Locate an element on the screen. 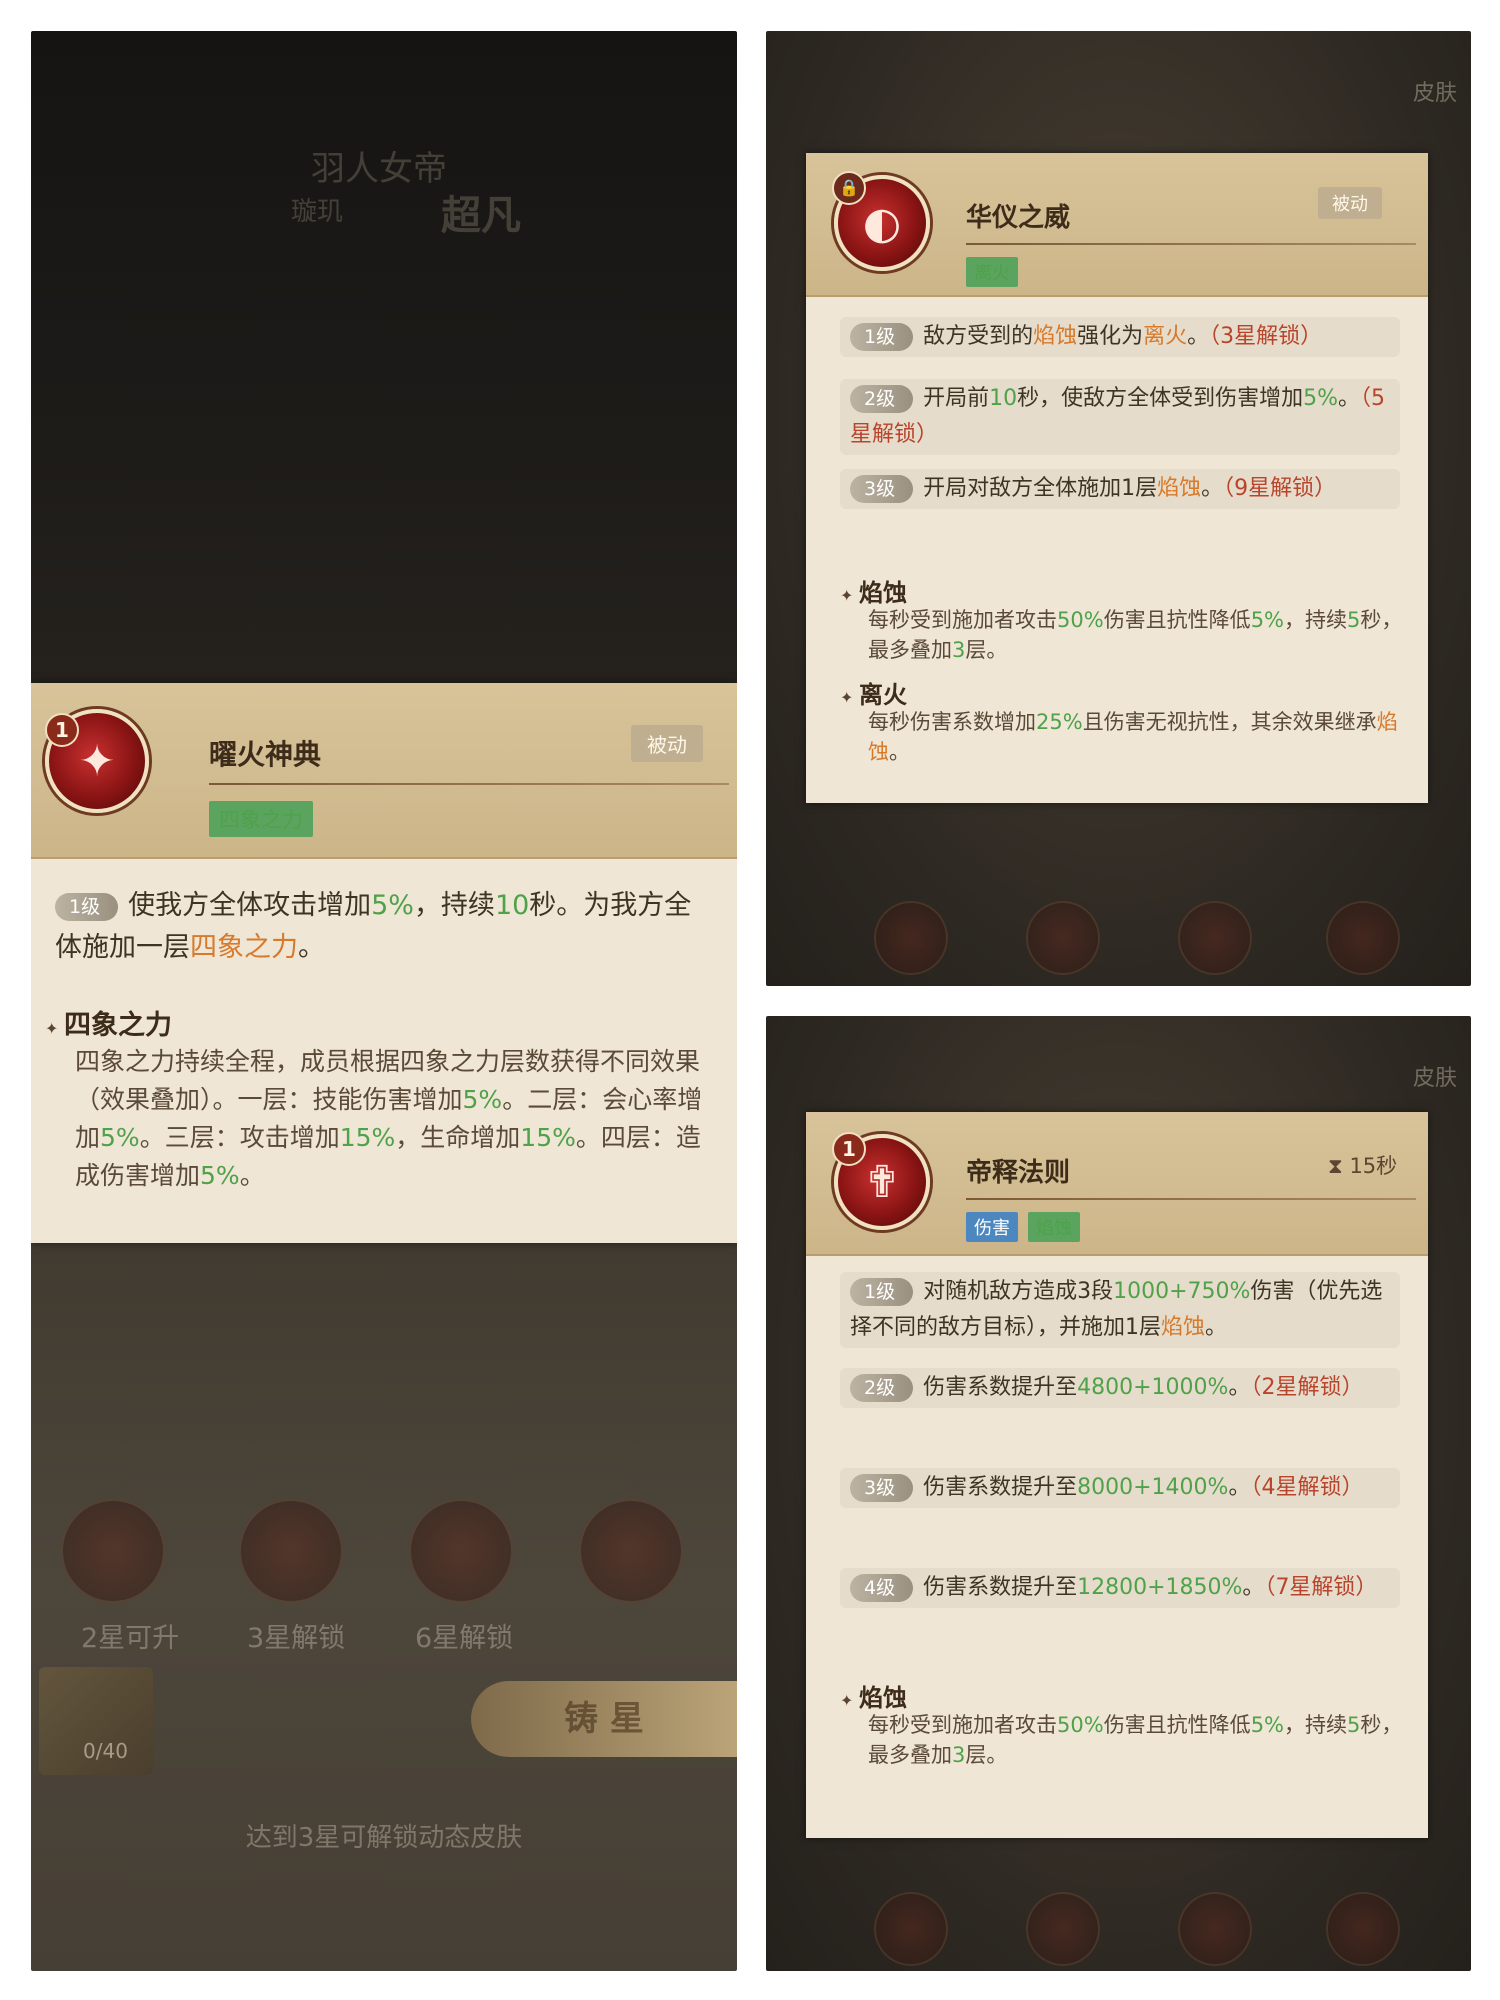  definition-body-1: 每秒受到施加者攻击50%伤害且抗性降低5%，持续5秒，最多叠加3层。 is located at coordinates (1138, 635).